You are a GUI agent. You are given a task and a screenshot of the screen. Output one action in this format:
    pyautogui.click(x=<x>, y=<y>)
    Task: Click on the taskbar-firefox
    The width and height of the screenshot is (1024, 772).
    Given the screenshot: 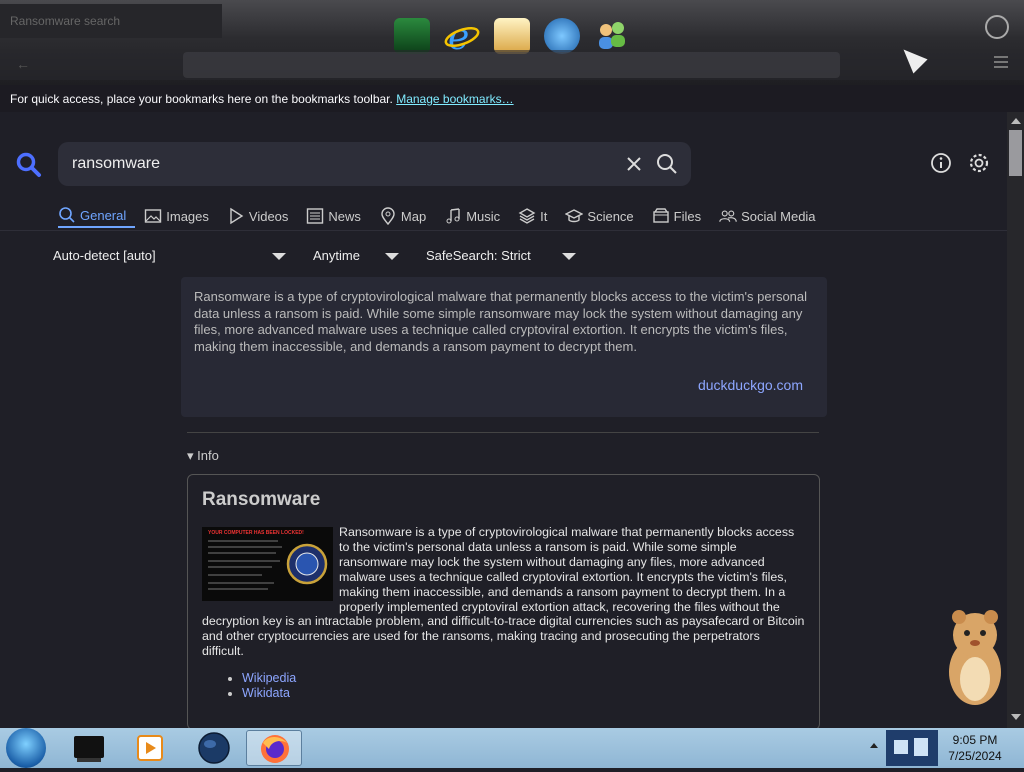 What is the action you would take?
    pyautogui.click(x=274, y=748)
    